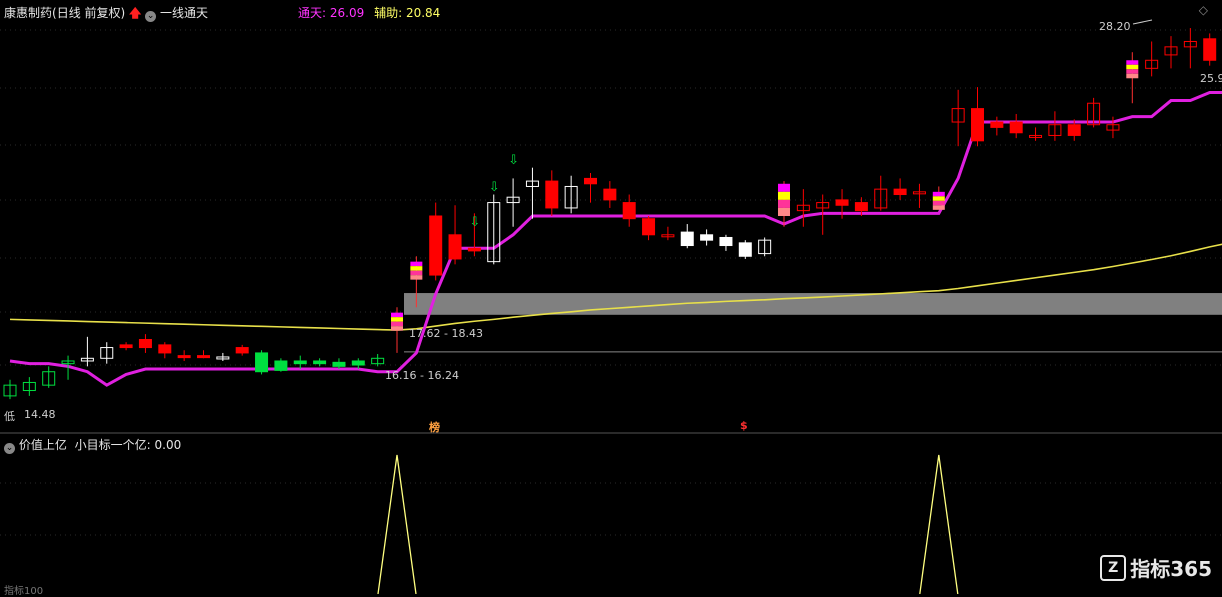  I want to click on tong-tian-label: 通天:, so click(312, 13).